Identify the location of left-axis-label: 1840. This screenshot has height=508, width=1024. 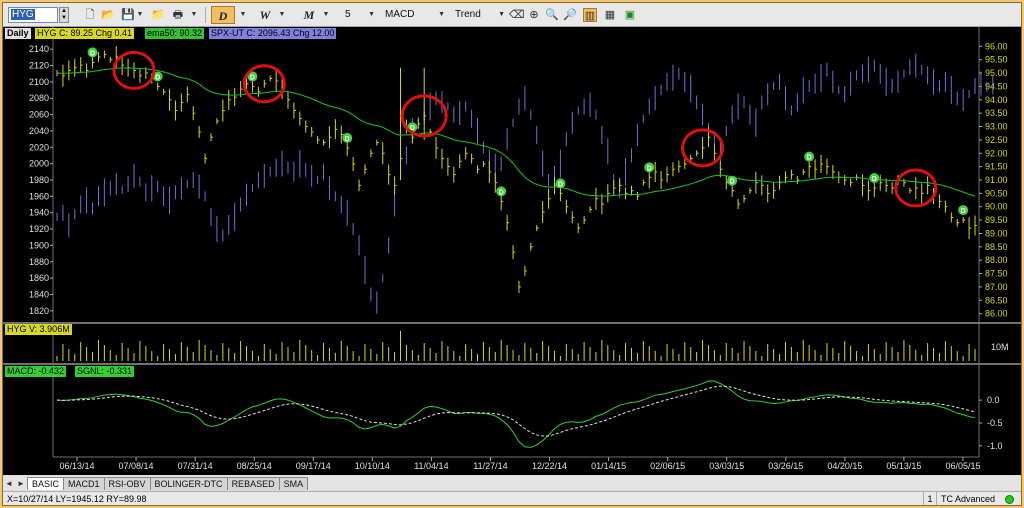
(39, 294).